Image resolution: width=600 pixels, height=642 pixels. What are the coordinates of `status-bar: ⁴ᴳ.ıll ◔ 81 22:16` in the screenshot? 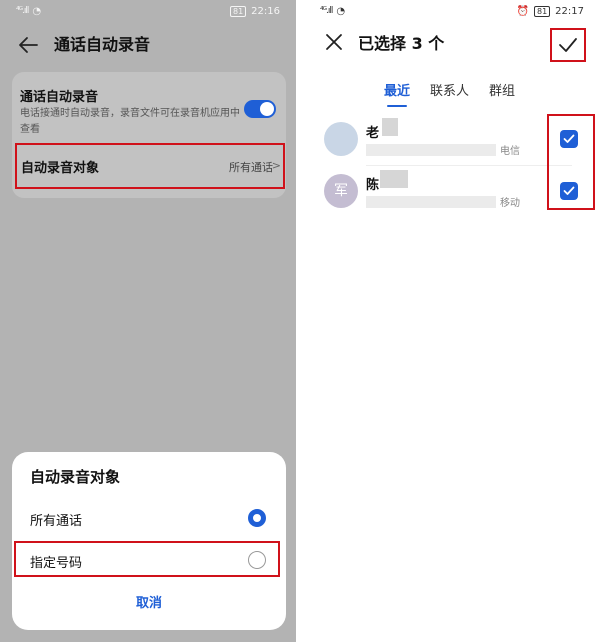 It's located at (148, 11).